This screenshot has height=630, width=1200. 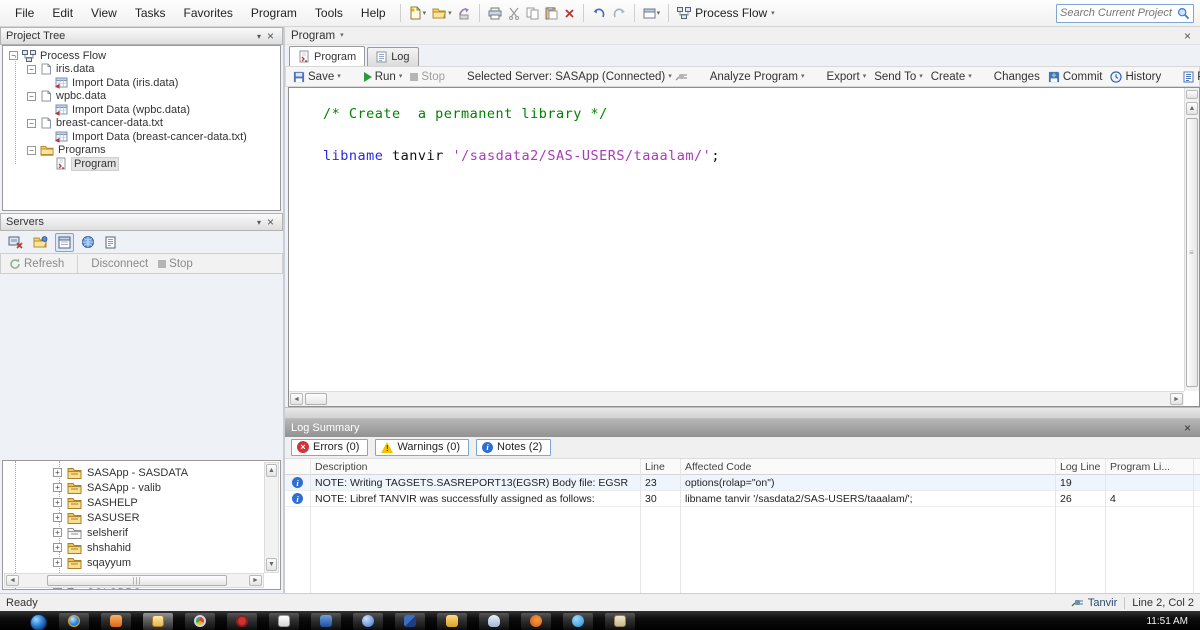 What do you see at coordinates (652, 13) in the screenshot?
I see `window-layout-button` at bounding box center [652, 13].